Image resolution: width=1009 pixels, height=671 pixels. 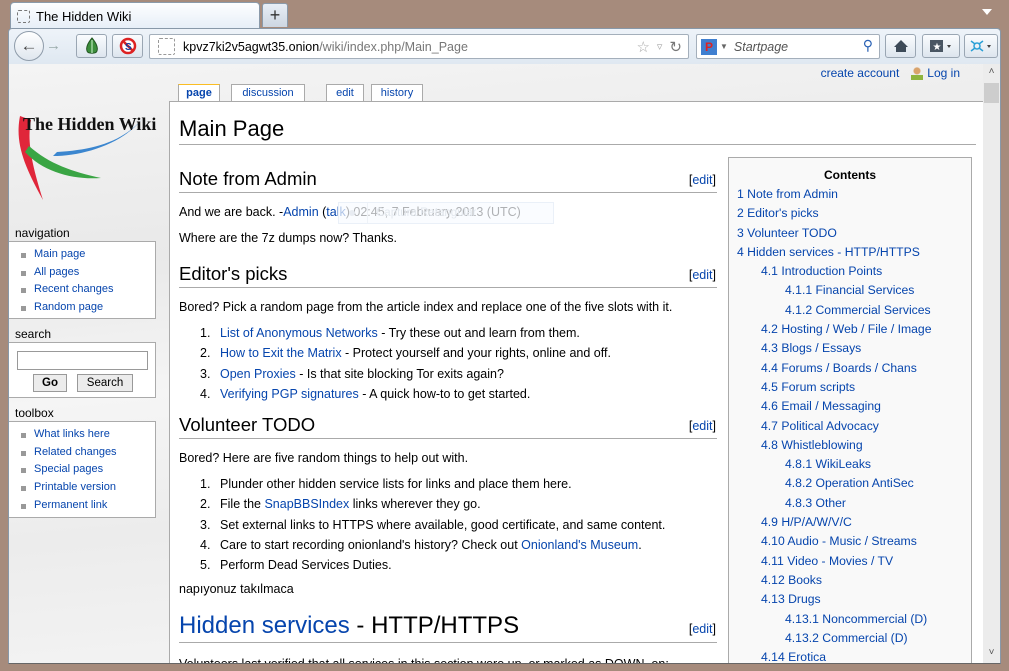 What do you see at coordinates (850, 329) in the screenshot?
I see `toc-item: 4.2 Hosting / Web / File / Image` at bounding box center [850, 329].